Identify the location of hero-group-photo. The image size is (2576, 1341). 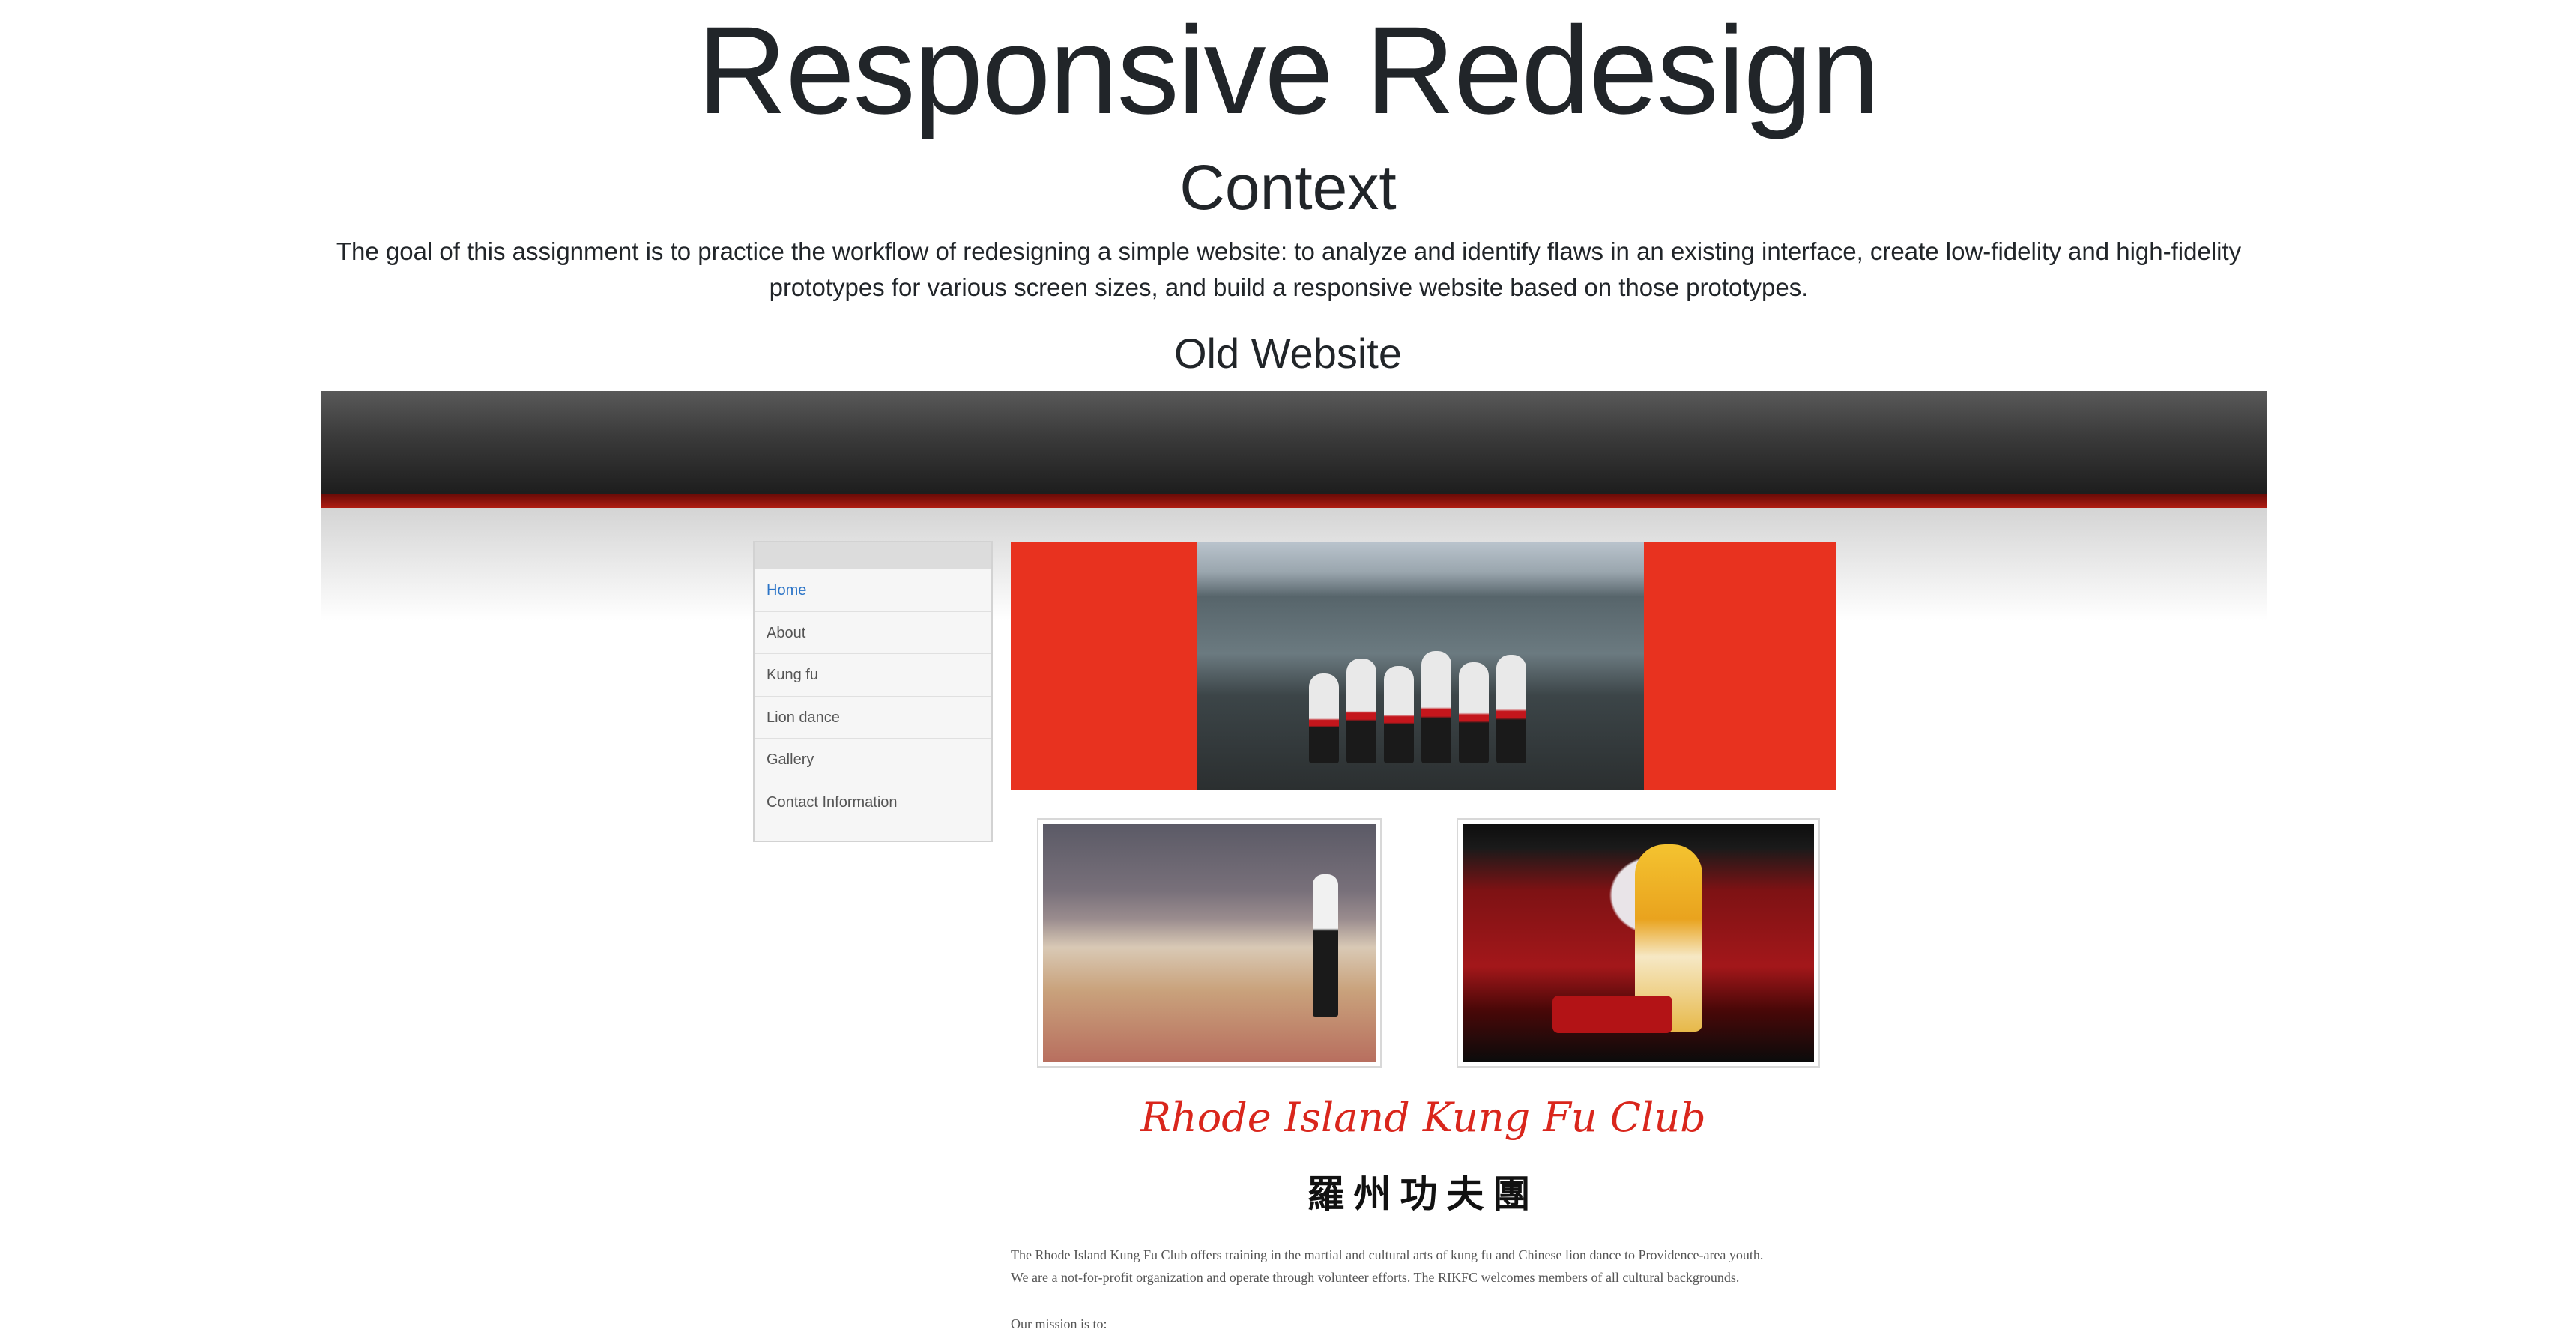
(1420, 666).